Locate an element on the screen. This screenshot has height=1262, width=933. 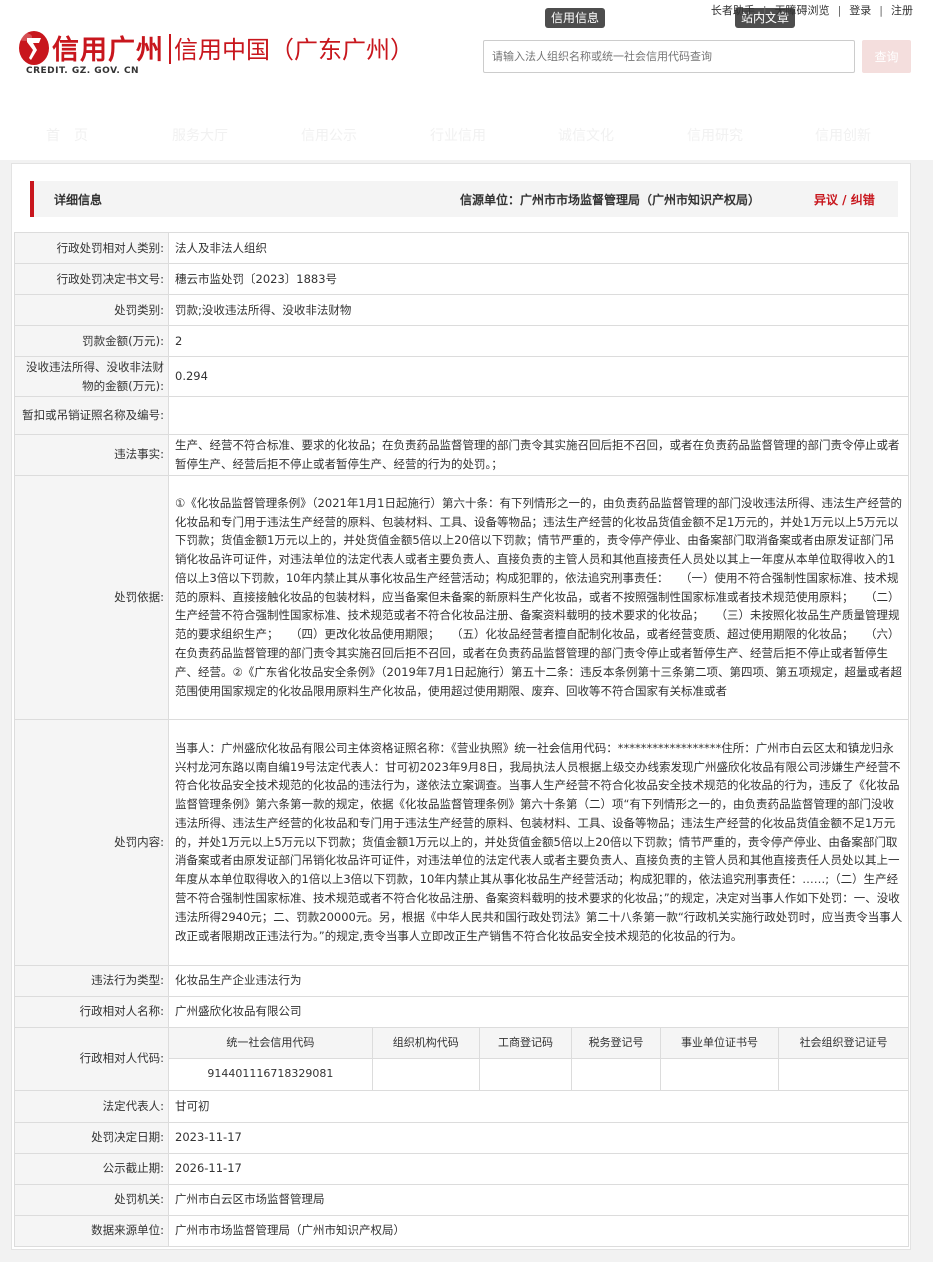
field-label: 公示截止期: is located at coordinates (91, 1168).